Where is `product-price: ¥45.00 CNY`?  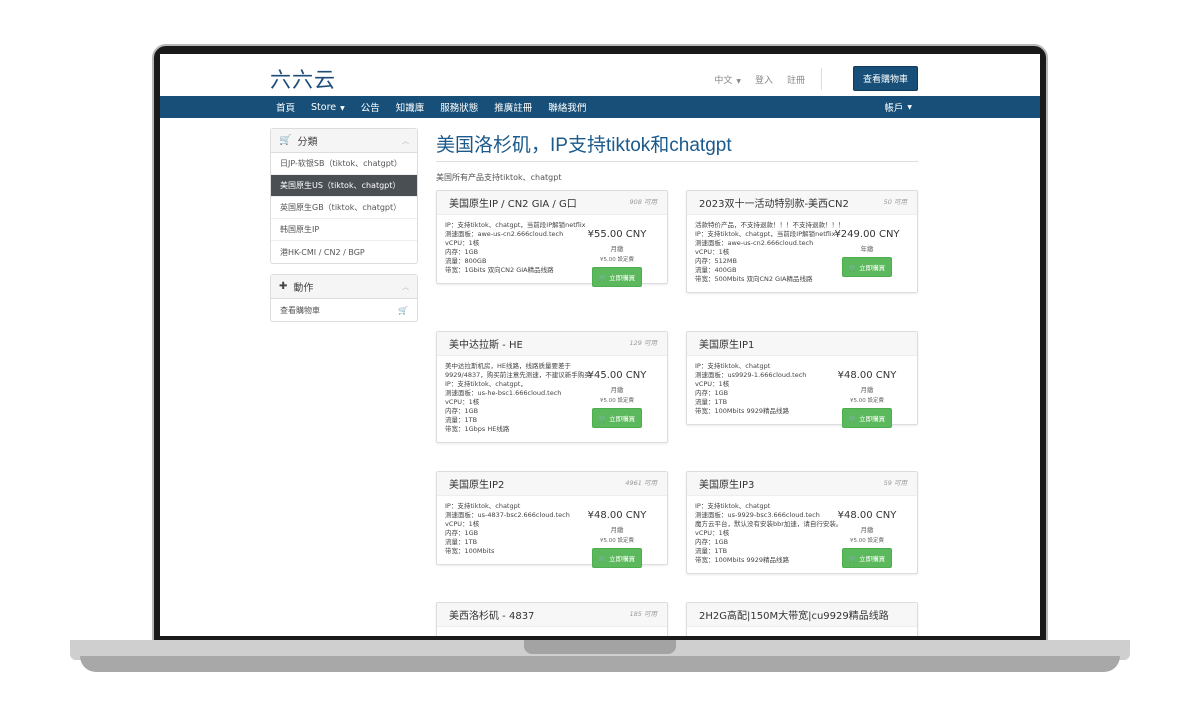
product-price: ¥45.00 CNY is located at coordinates (617, 375).